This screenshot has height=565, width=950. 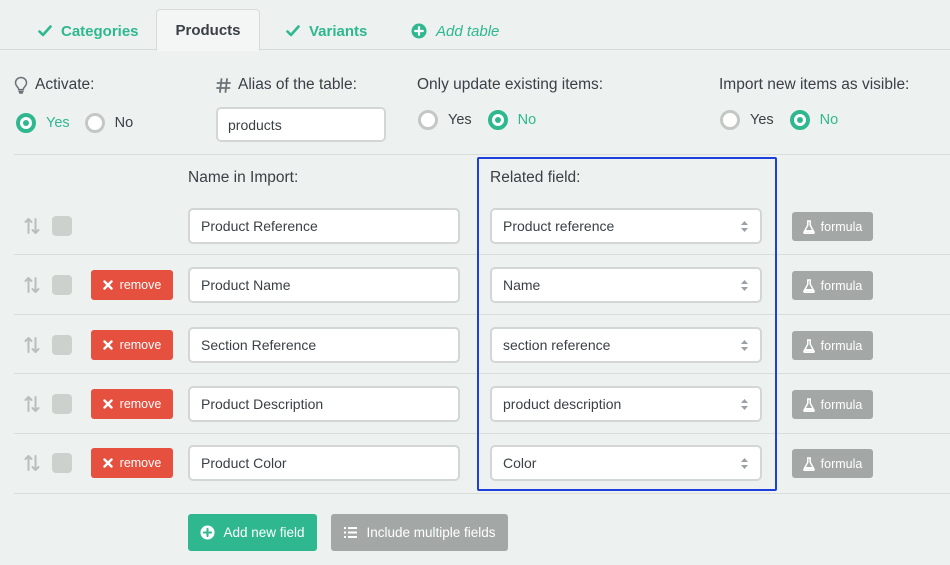 I want to click on related-field-select: Name, so click(x=626, y=285).